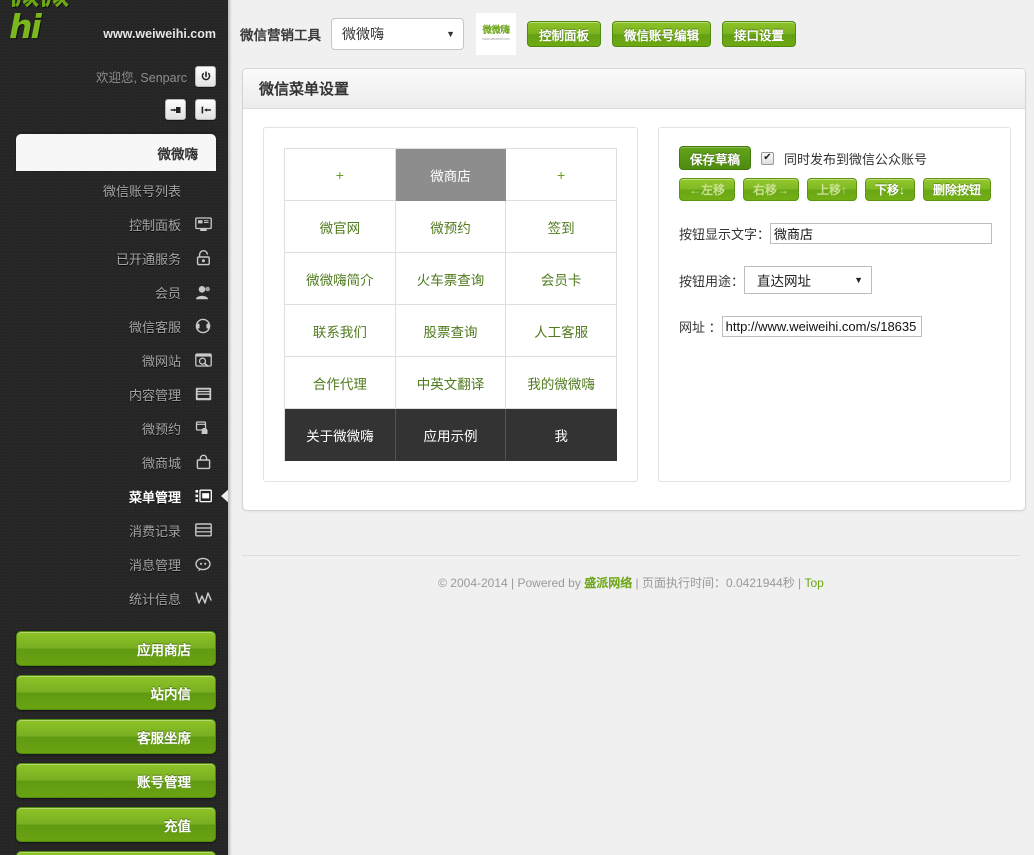  Describe the element at coordinates (154, 565) in the screenshot. I see `sidebar-item-label: 消息管理` at that location.